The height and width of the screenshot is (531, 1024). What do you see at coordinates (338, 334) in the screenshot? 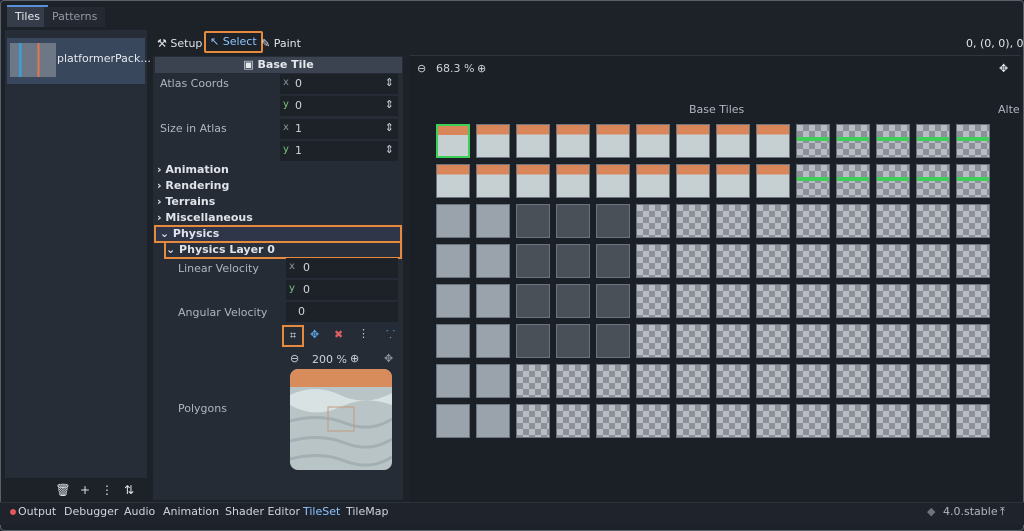
I see `polygon-delete-icon: ✖` at bounding box center [338, 334].